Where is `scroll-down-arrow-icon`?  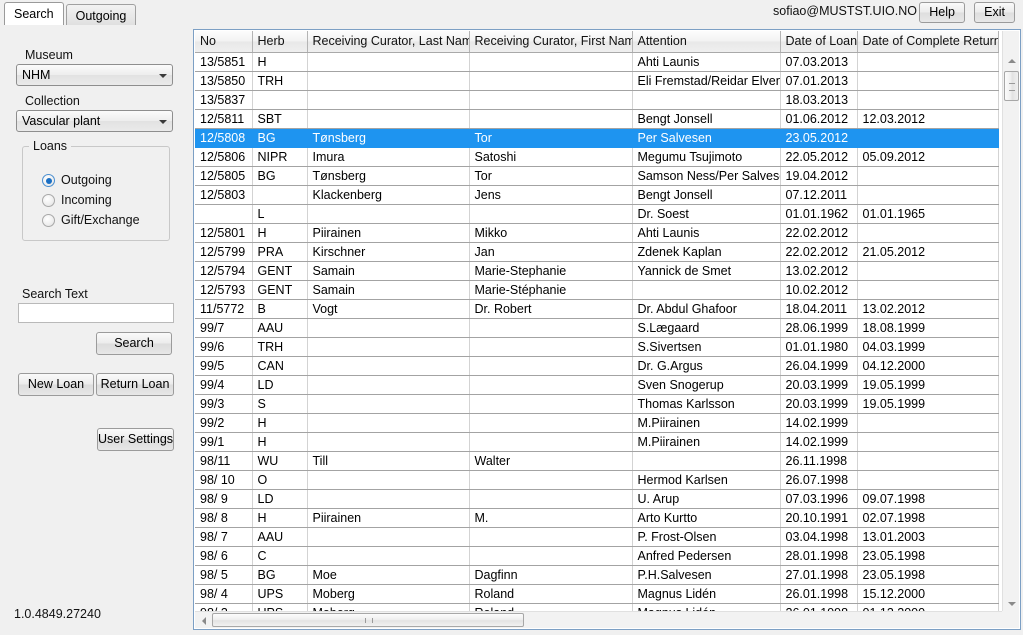
scroll-down-arrow-icon is located at coordinates (1011, 603).